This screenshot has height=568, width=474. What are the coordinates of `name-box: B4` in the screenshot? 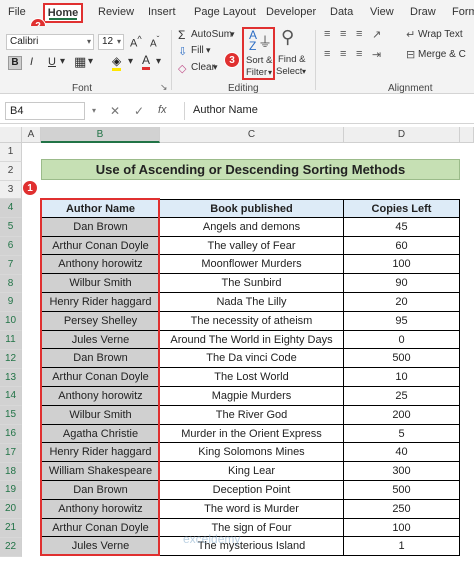 It's located at (45, 111).